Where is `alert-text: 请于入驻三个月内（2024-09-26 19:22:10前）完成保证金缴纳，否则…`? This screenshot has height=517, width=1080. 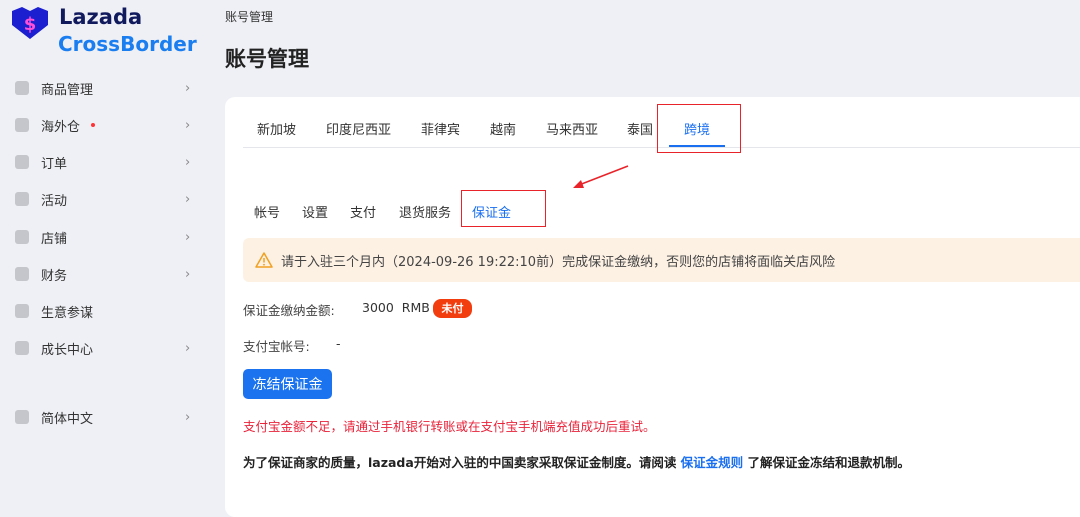 alert-text: 请于入驻三个月内（2024-09-26 19:22:10前）完成保证金缴纳，否则… is located at coordinates (558, 262).